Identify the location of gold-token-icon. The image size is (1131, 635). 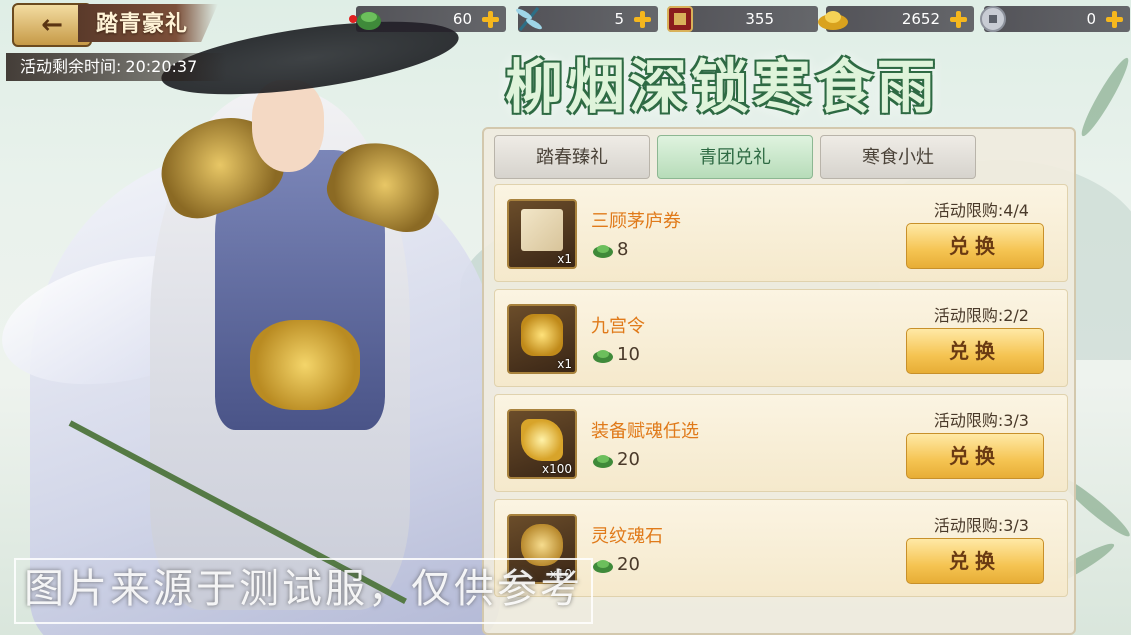
(542, 335).